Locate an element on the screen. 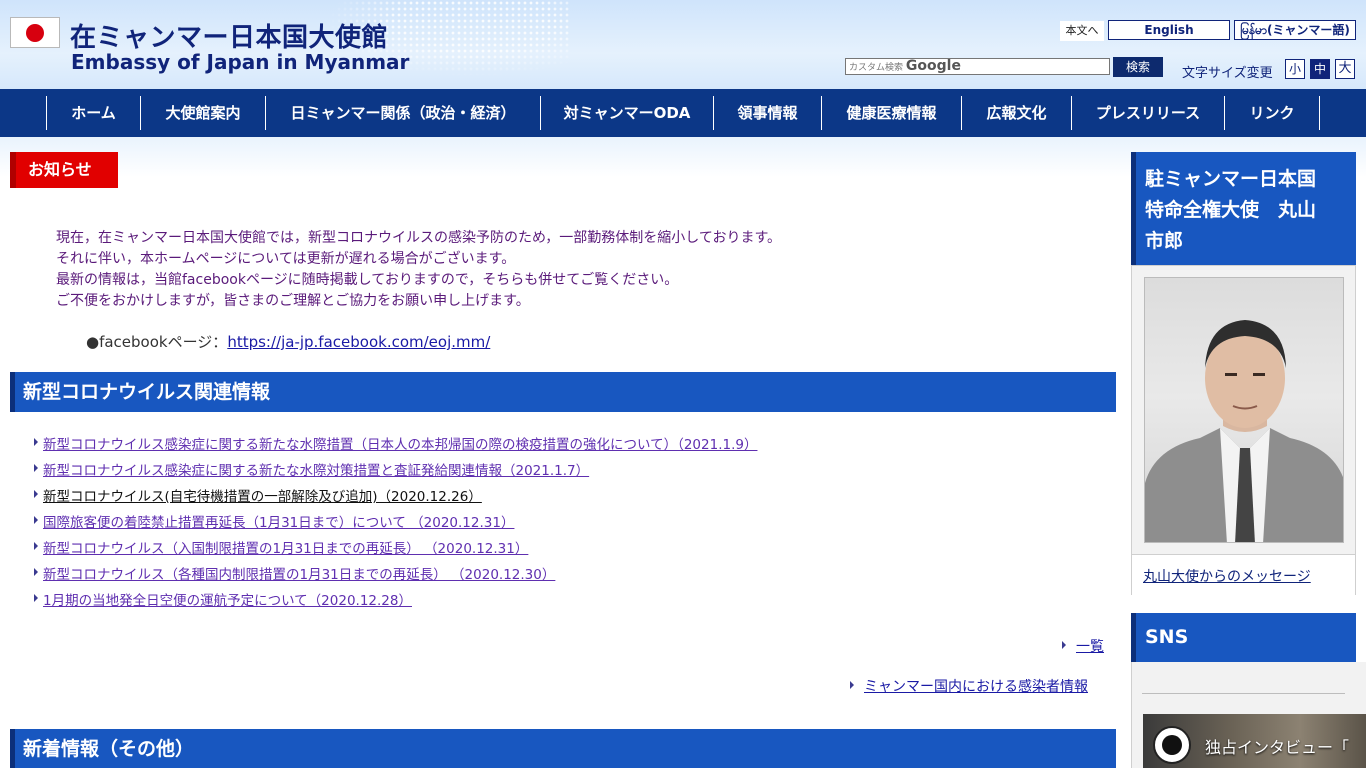 The image size is (1366, 768). divider is located at coordinates (1243, 693).